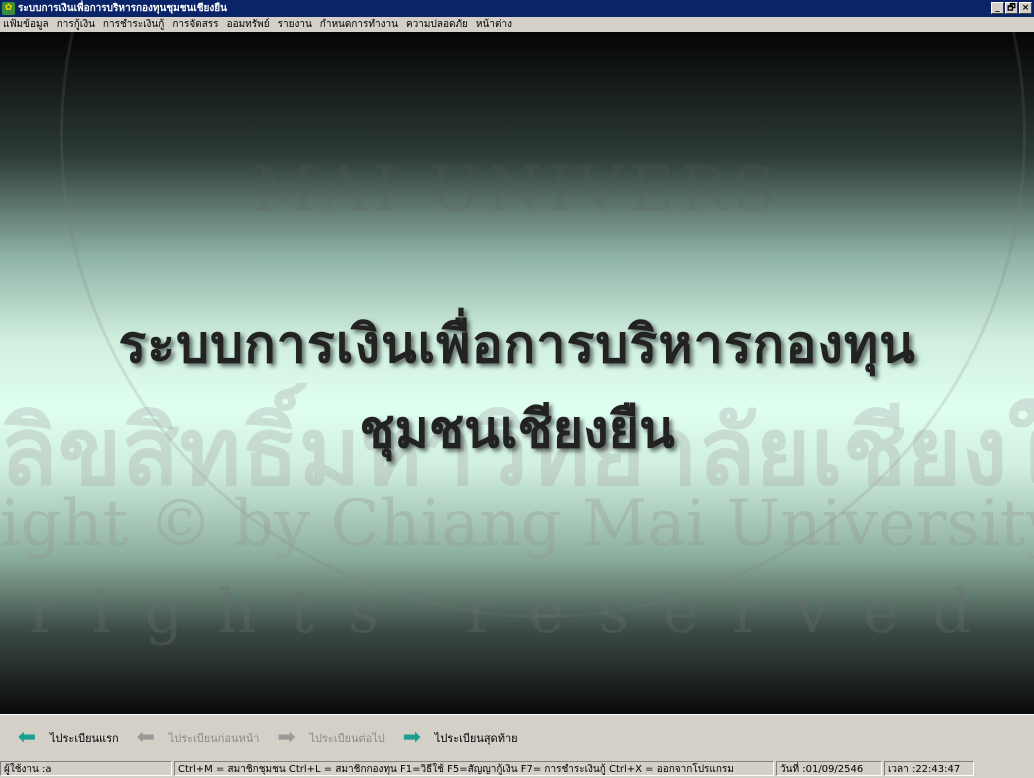  What do you see at coordinates (829, 768) in the screenshot?
I see `status-date: วันที่ :01/09/2546` at bounding box center [829, 768].